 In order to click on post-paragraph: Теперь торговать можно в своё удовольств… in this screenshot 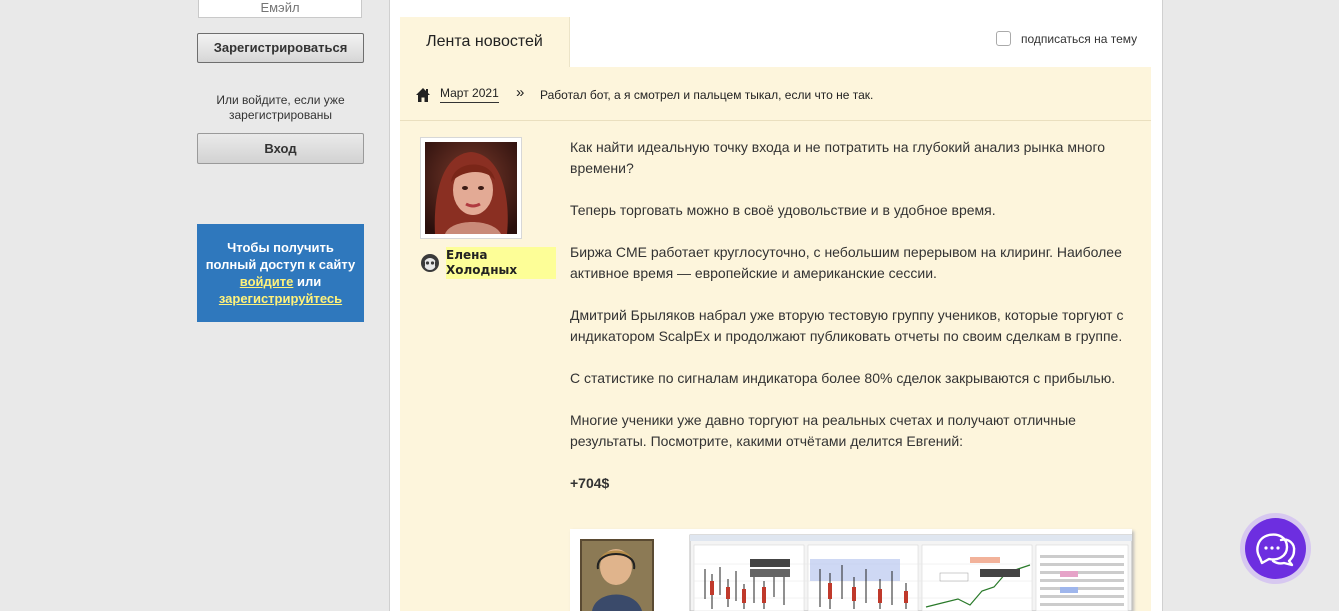, I will do `click(783, 210)`.